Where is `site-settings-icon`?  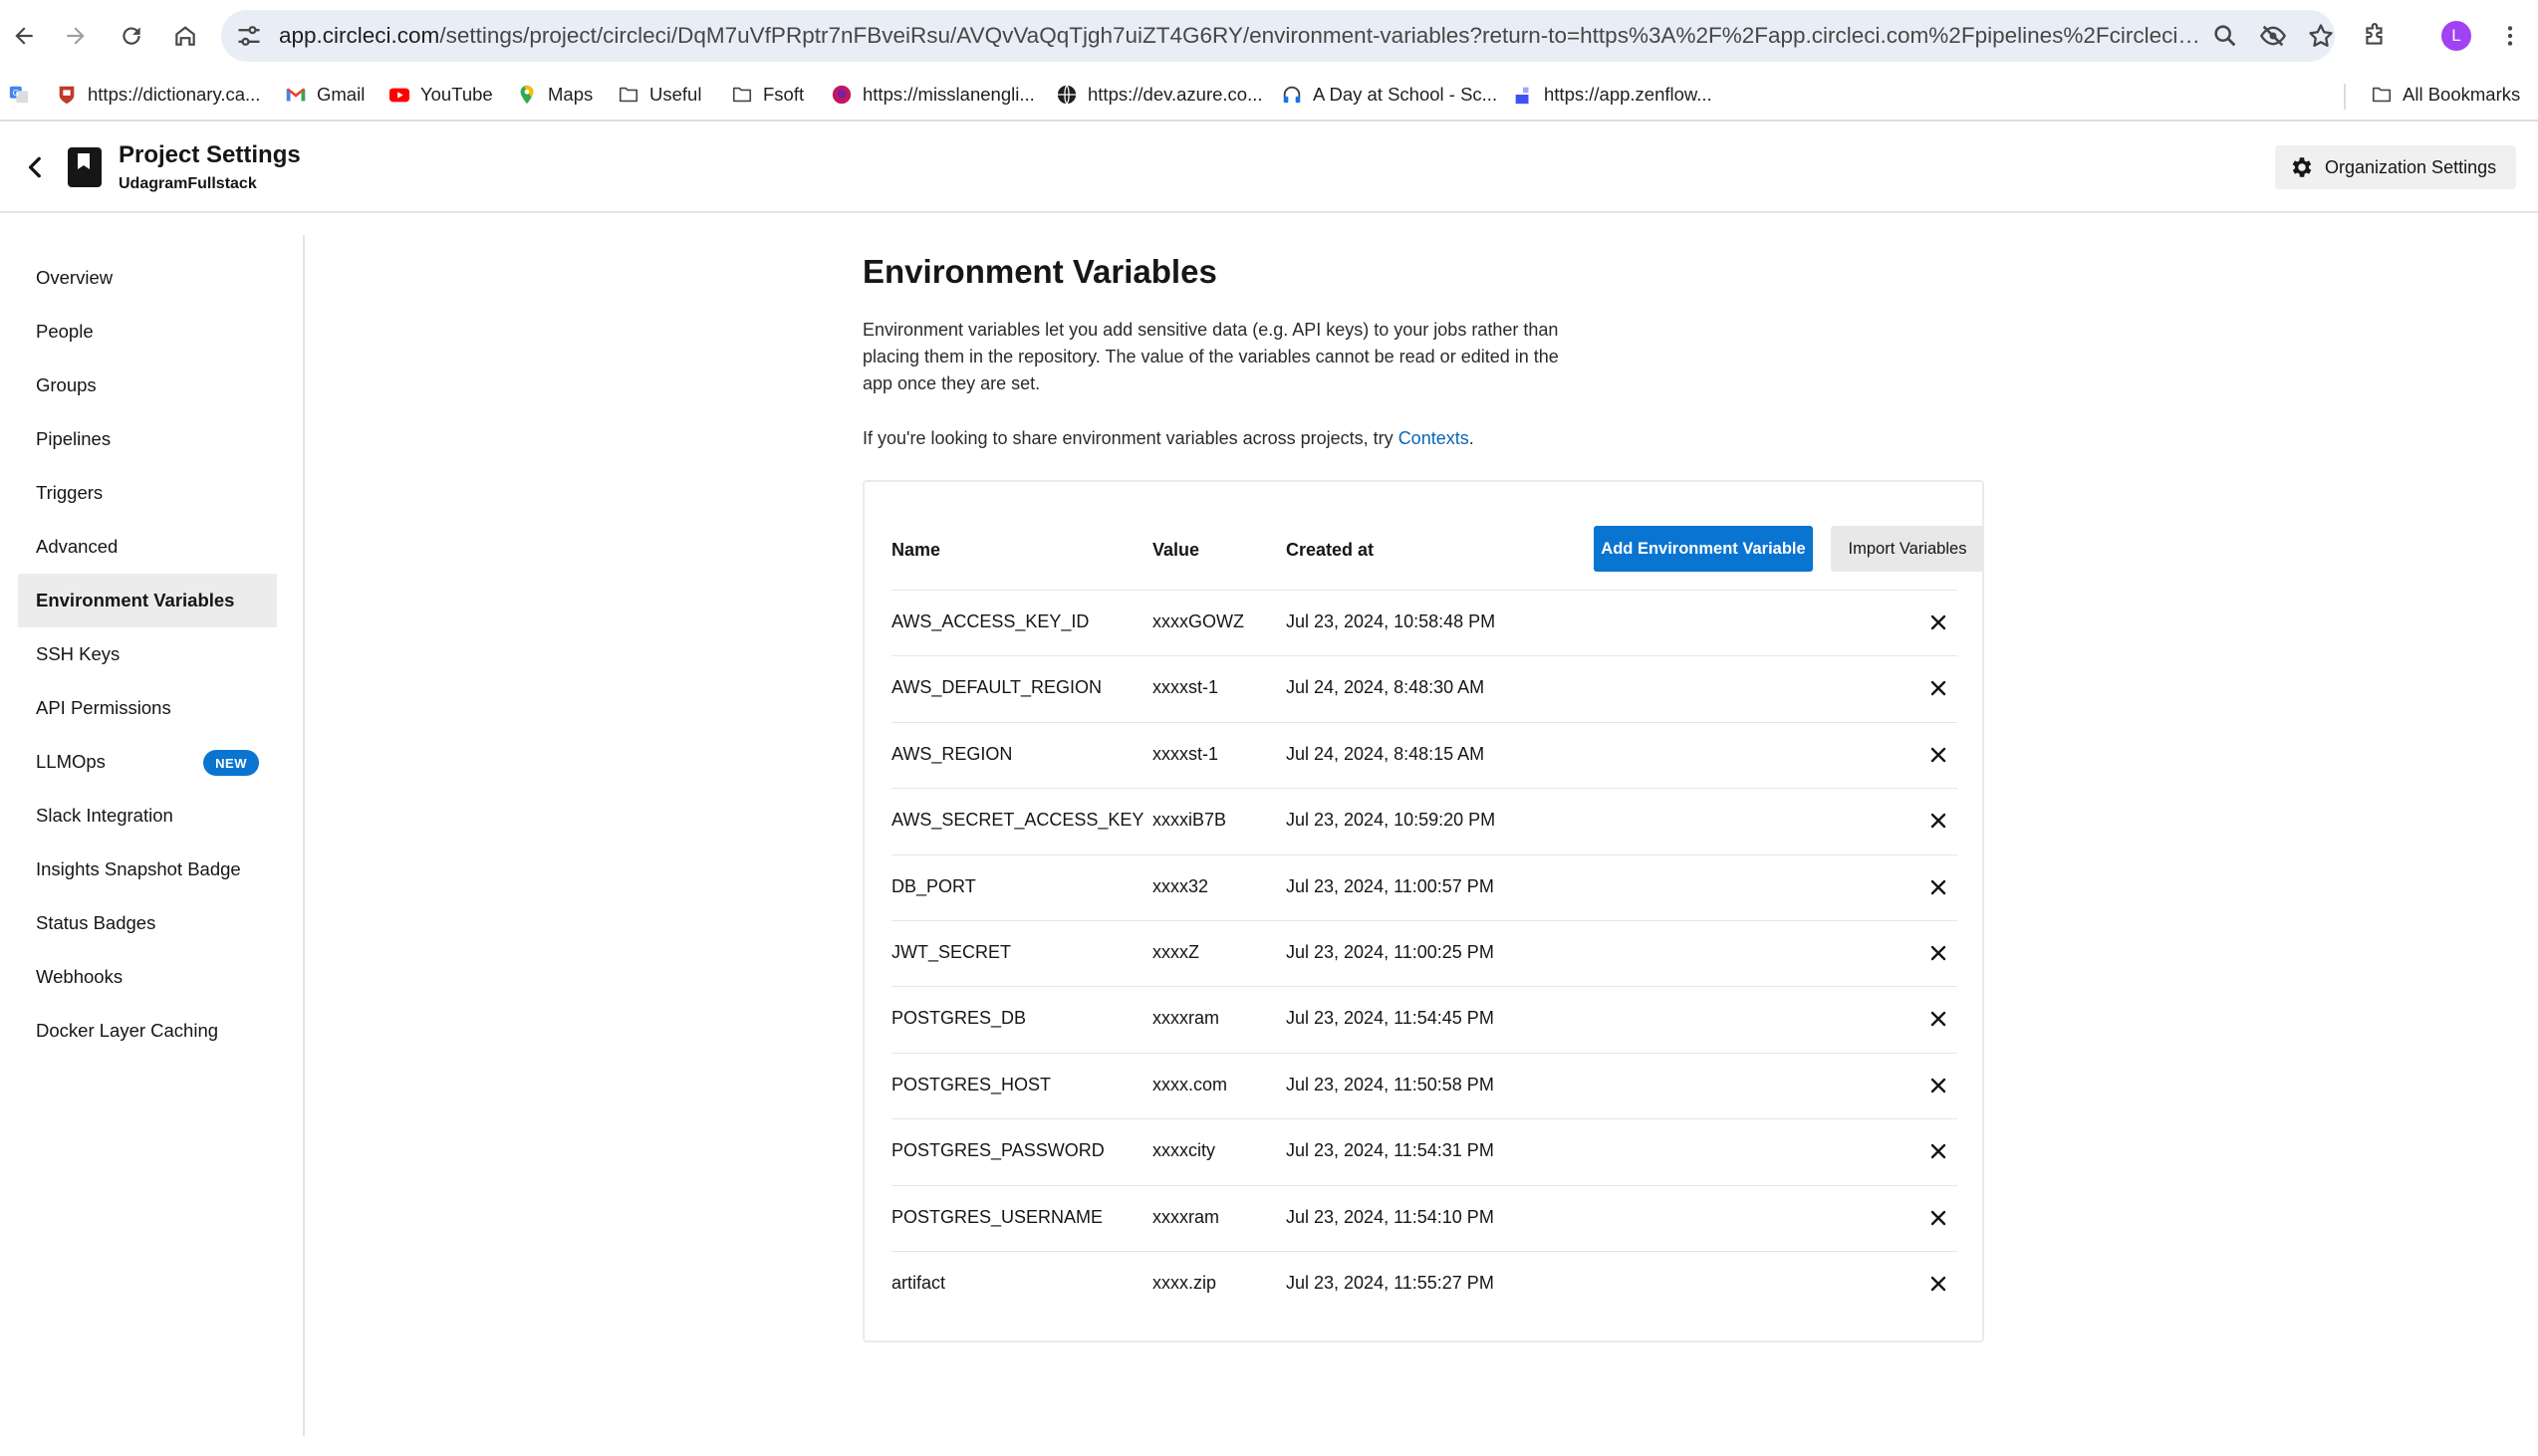
site-settings-icon is located at coordinates (249, 36).